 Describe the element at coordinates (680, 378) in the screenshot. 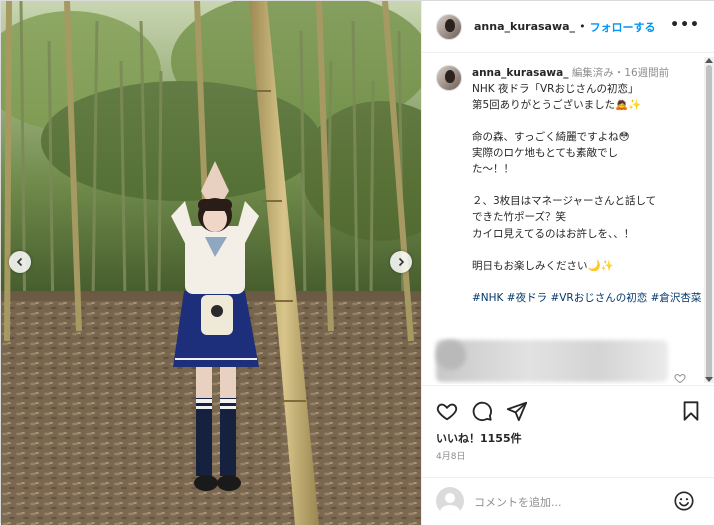

I see `comment-like-heart-icon` at that location.